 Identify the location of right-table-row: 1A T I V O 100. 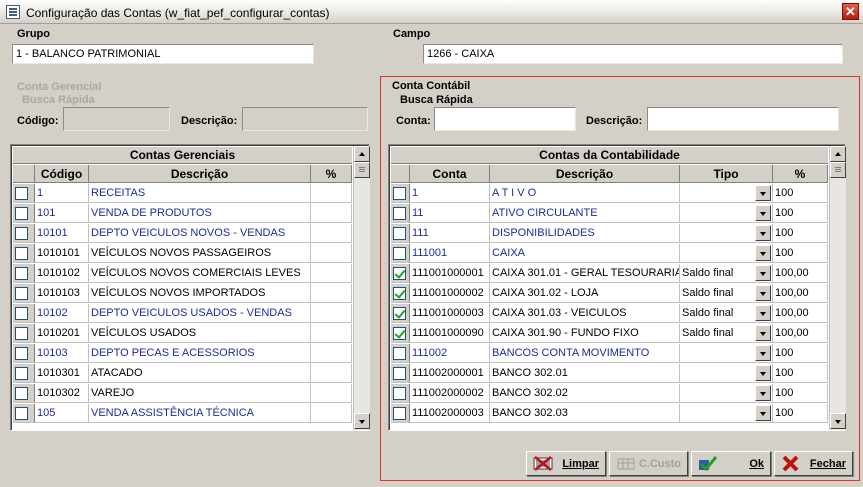
(609, 194).